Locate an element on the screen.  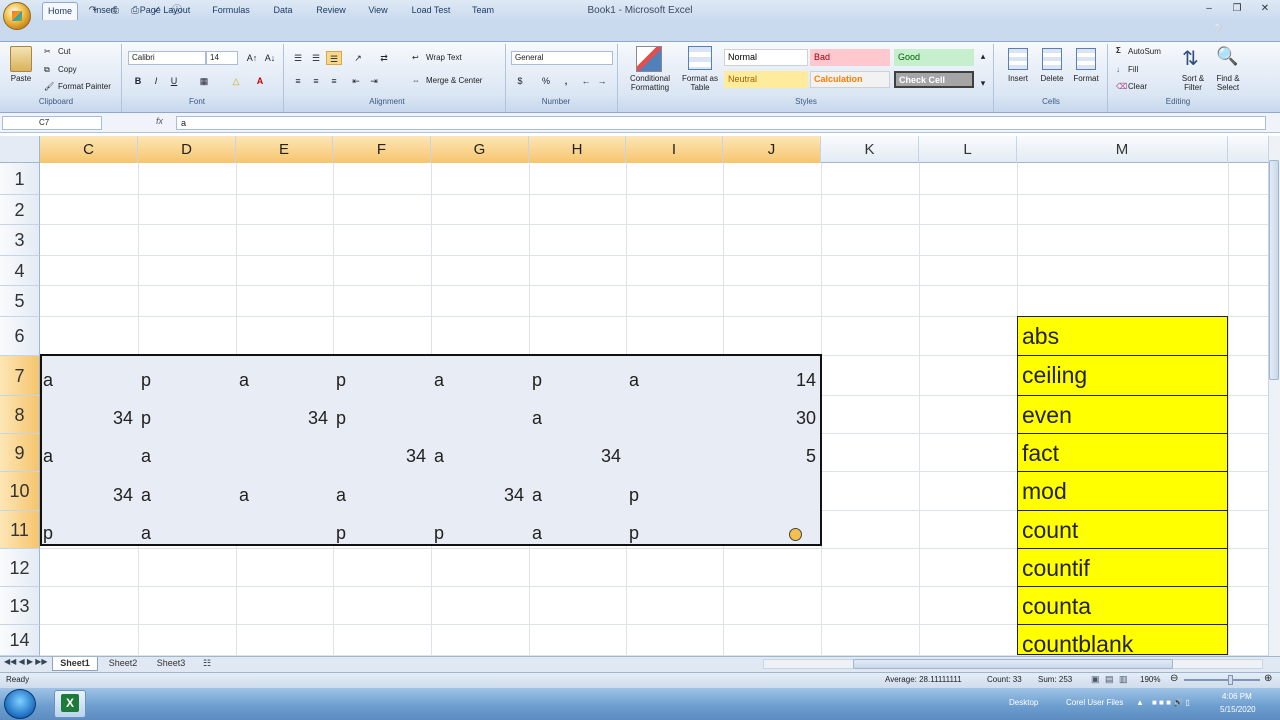
column-header-k: K is located at coordinates (870, 149).